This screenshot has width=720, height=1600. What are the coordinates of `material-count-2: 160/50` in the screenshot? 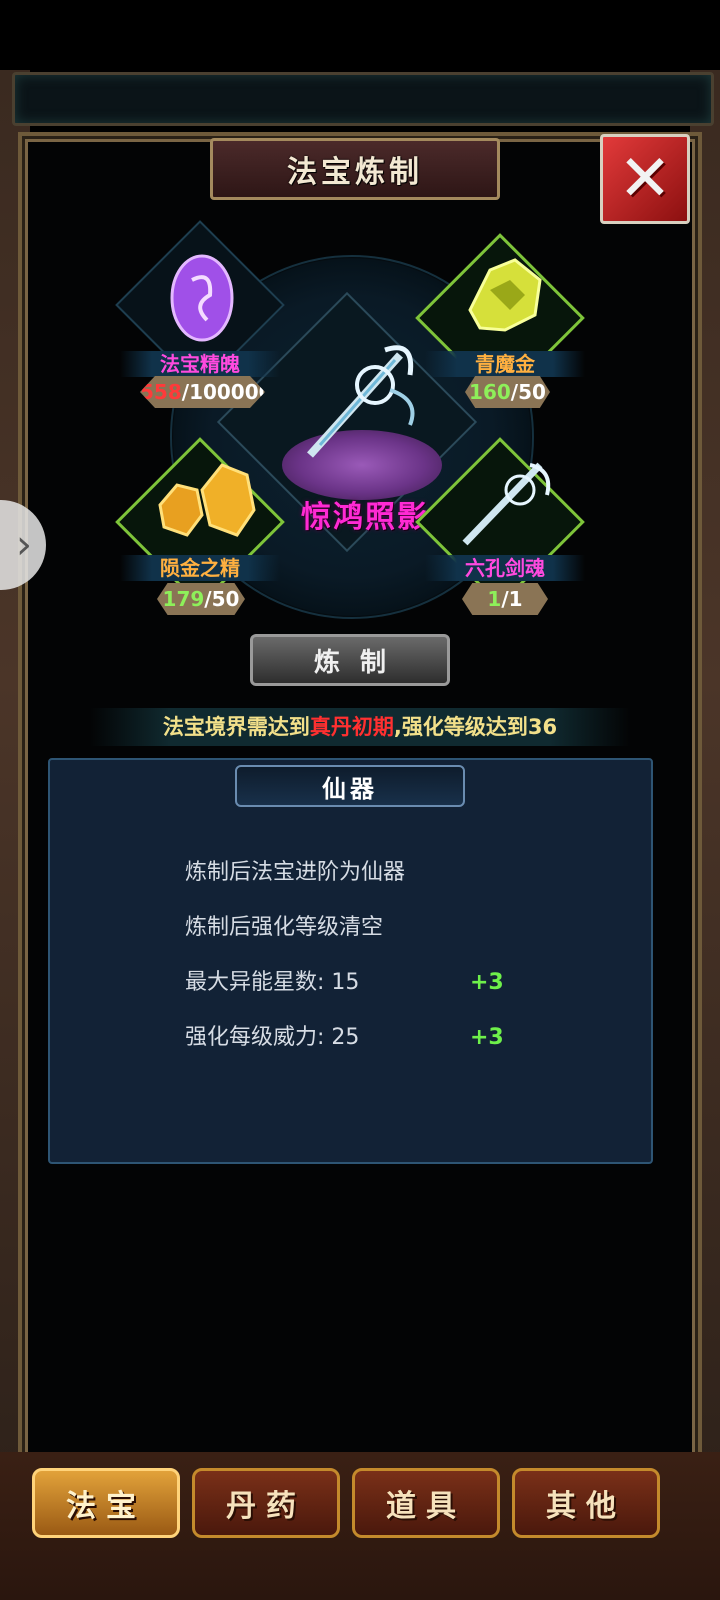 It's located at (507, 392).